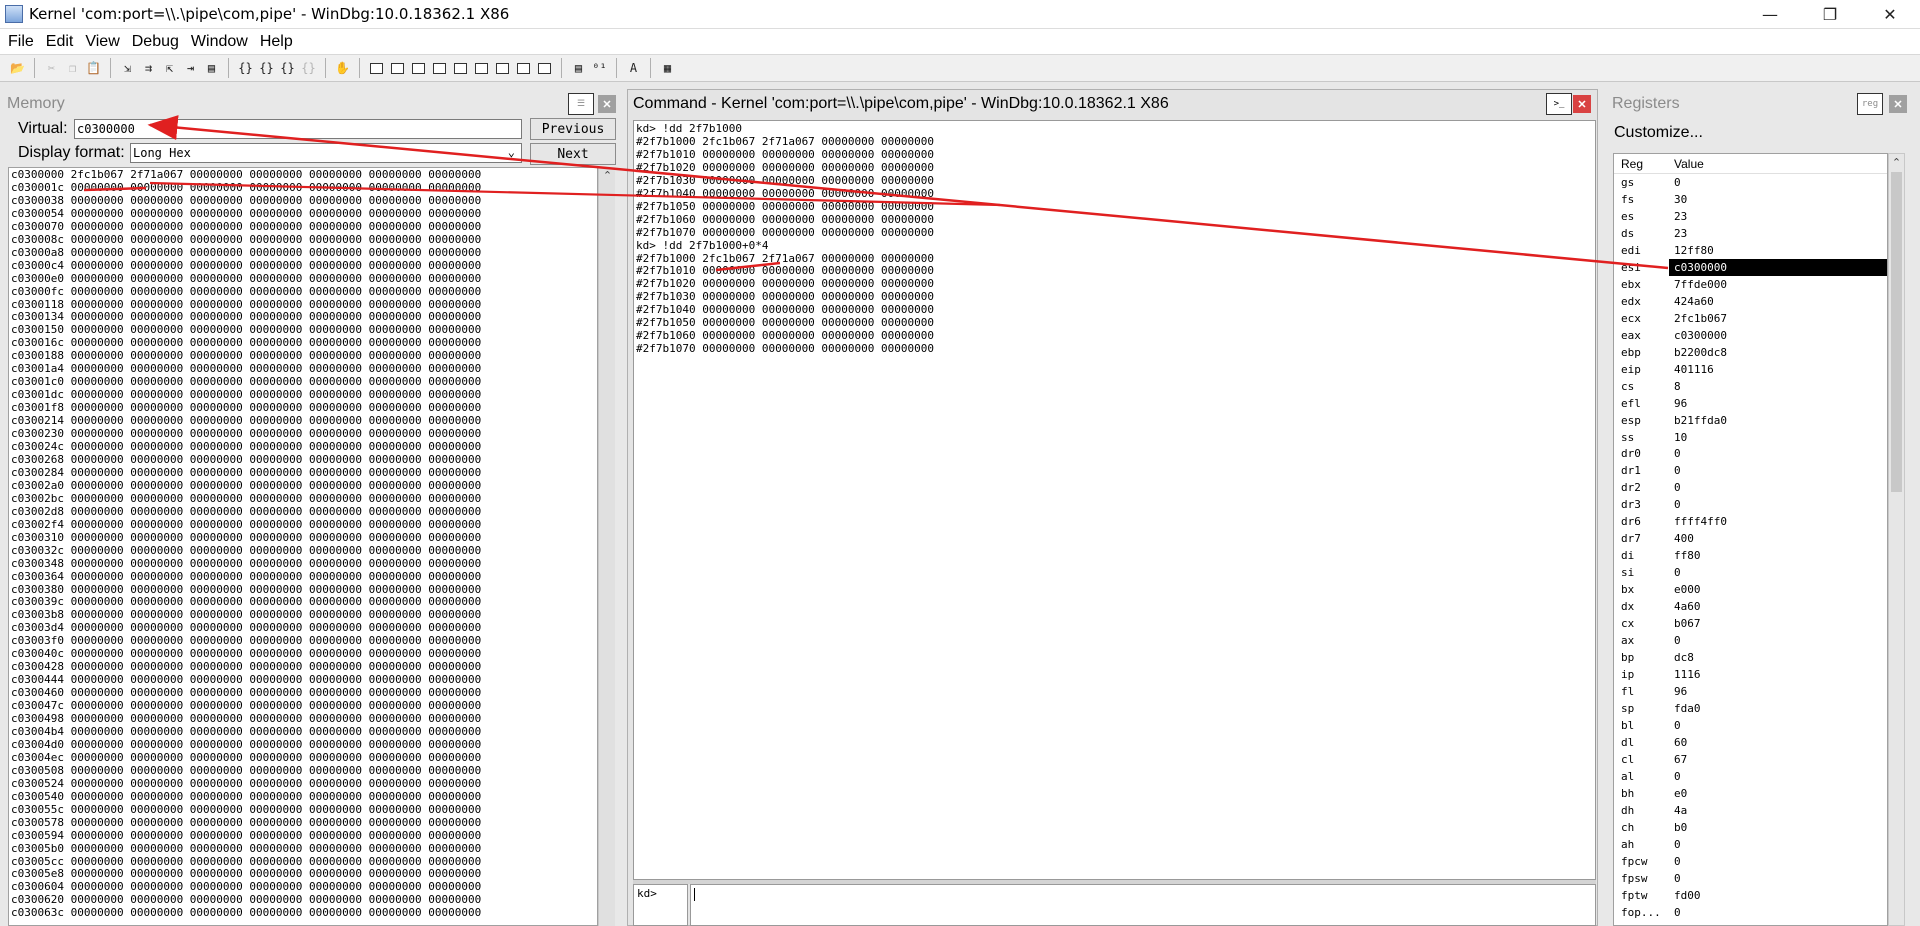  I want to click on registers-close-icon: ✕, so click(1898, 104).